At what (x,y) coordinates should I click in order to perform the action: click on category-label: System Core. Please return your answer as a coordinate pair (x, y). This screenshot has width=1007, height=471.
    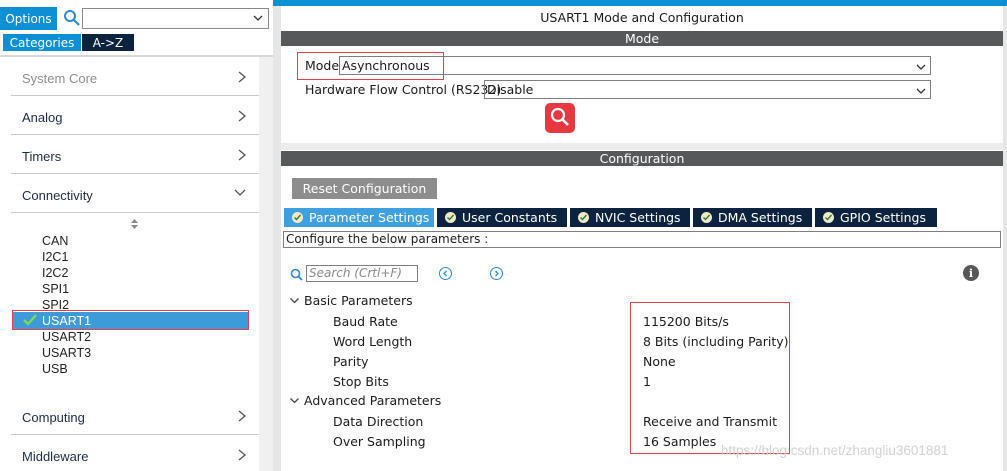
    Looking at the image, I should click on (60, 78).